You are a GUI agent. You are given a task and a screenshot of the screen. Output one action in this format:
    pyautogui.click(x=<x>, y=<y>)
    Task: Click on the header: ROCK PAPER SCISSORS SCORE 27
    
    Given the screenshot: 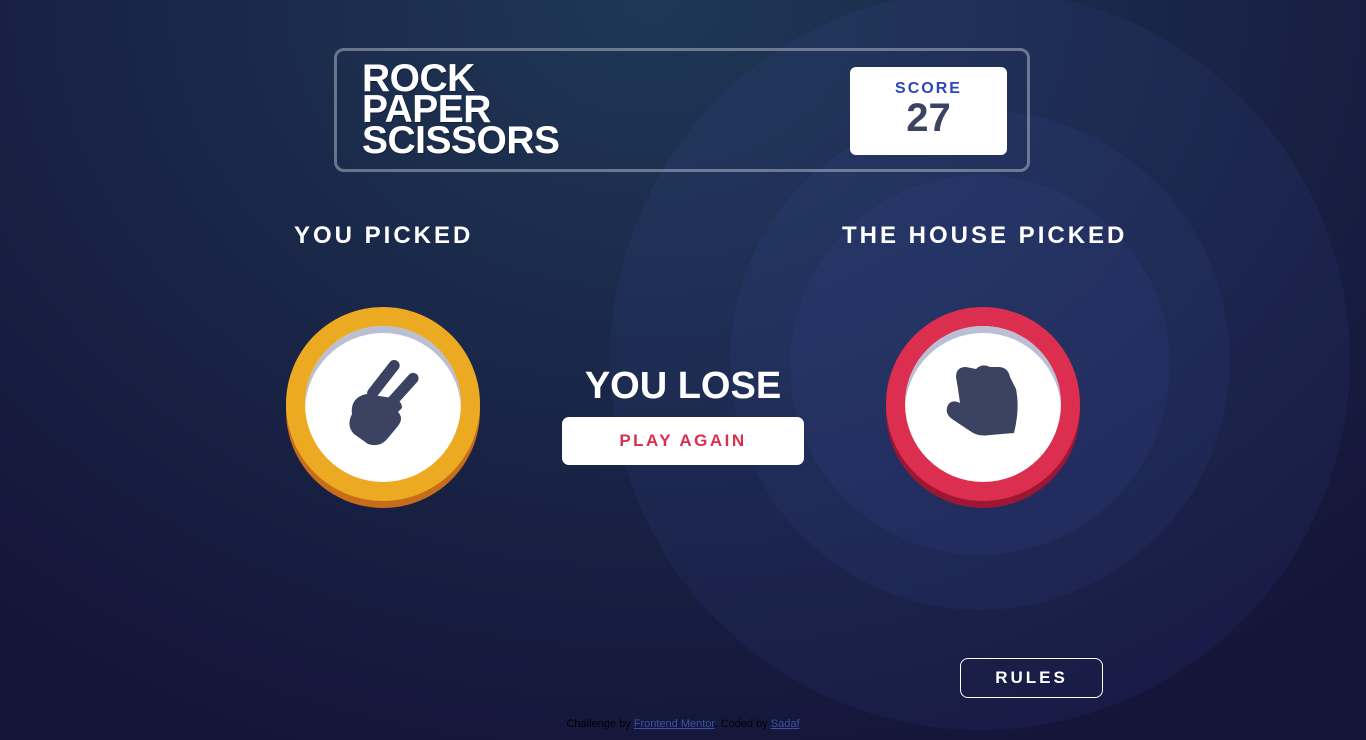 What is the action you would take?
    pyautogui.click(x=682, y=110)
    